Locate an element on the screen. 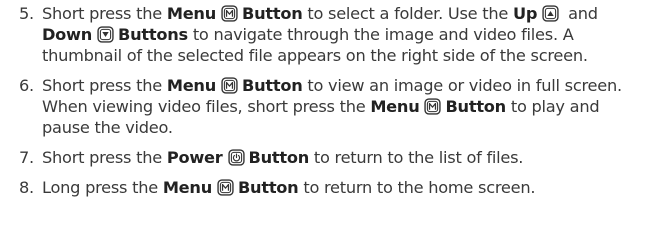 Image resolution: width=649 pixels, height=251 pixels. up-arrow-icon is located at coordinates (550, 13).